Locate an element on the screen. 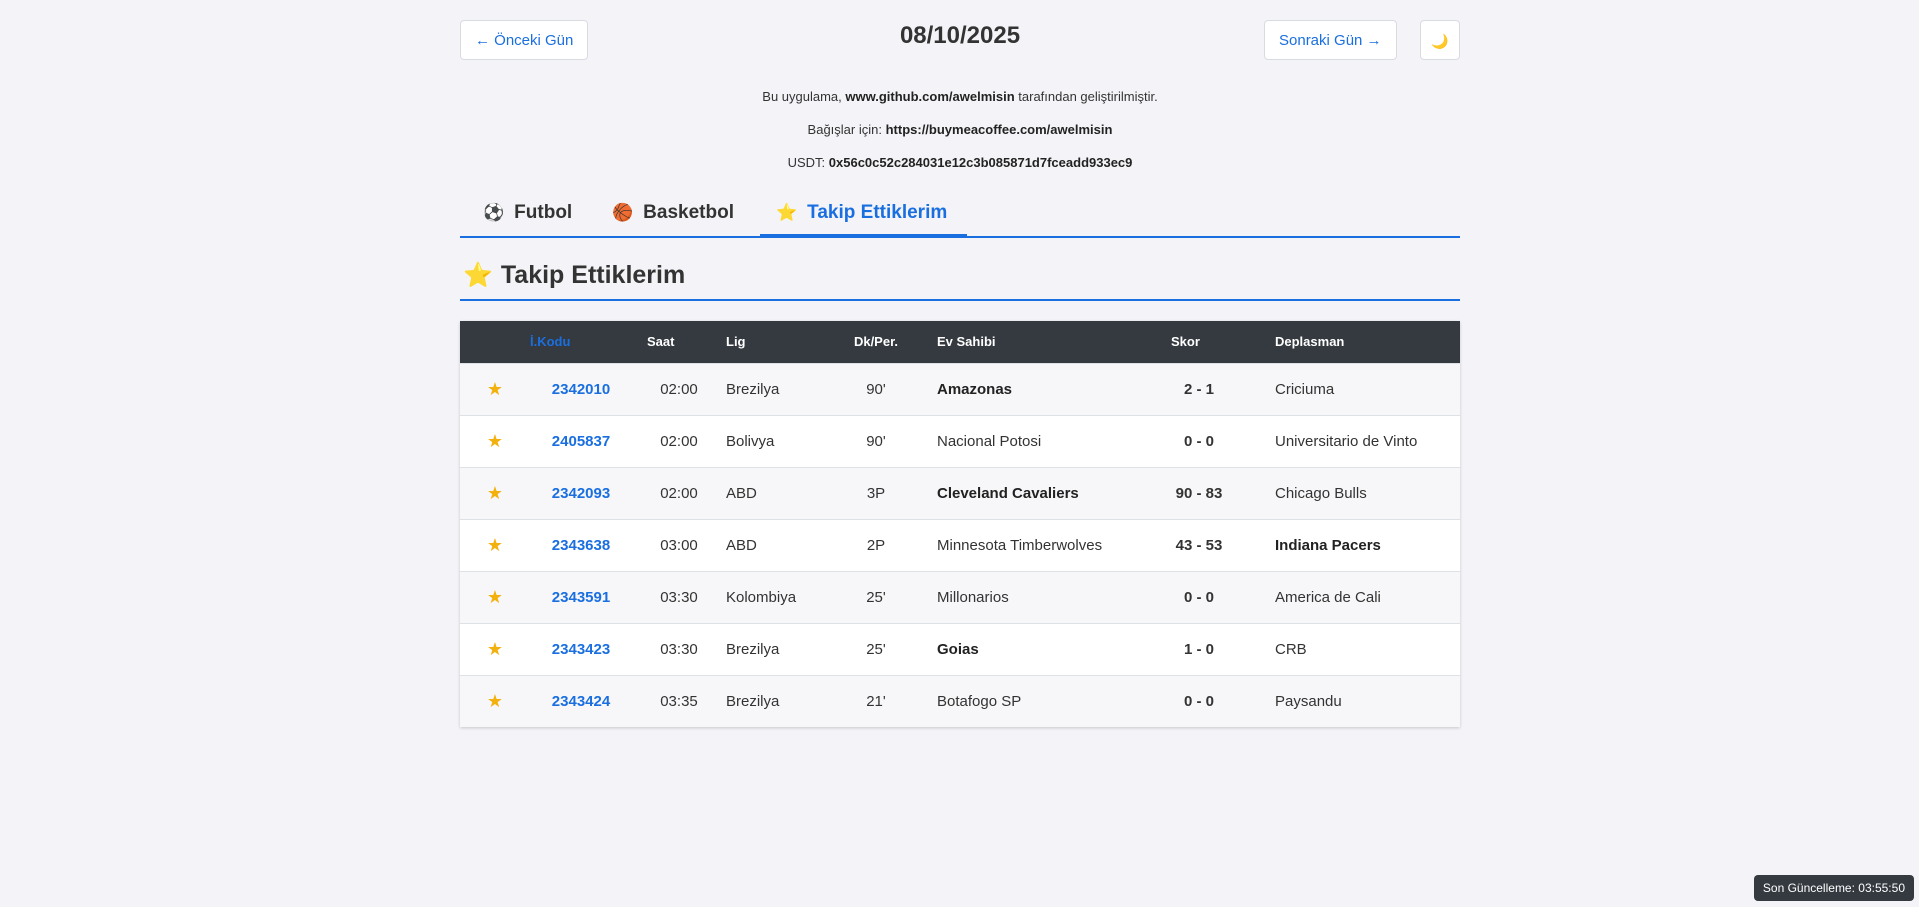 This screenshot has width=1919, height=907. match-minute: 3P is located at coordinates (876, 493).